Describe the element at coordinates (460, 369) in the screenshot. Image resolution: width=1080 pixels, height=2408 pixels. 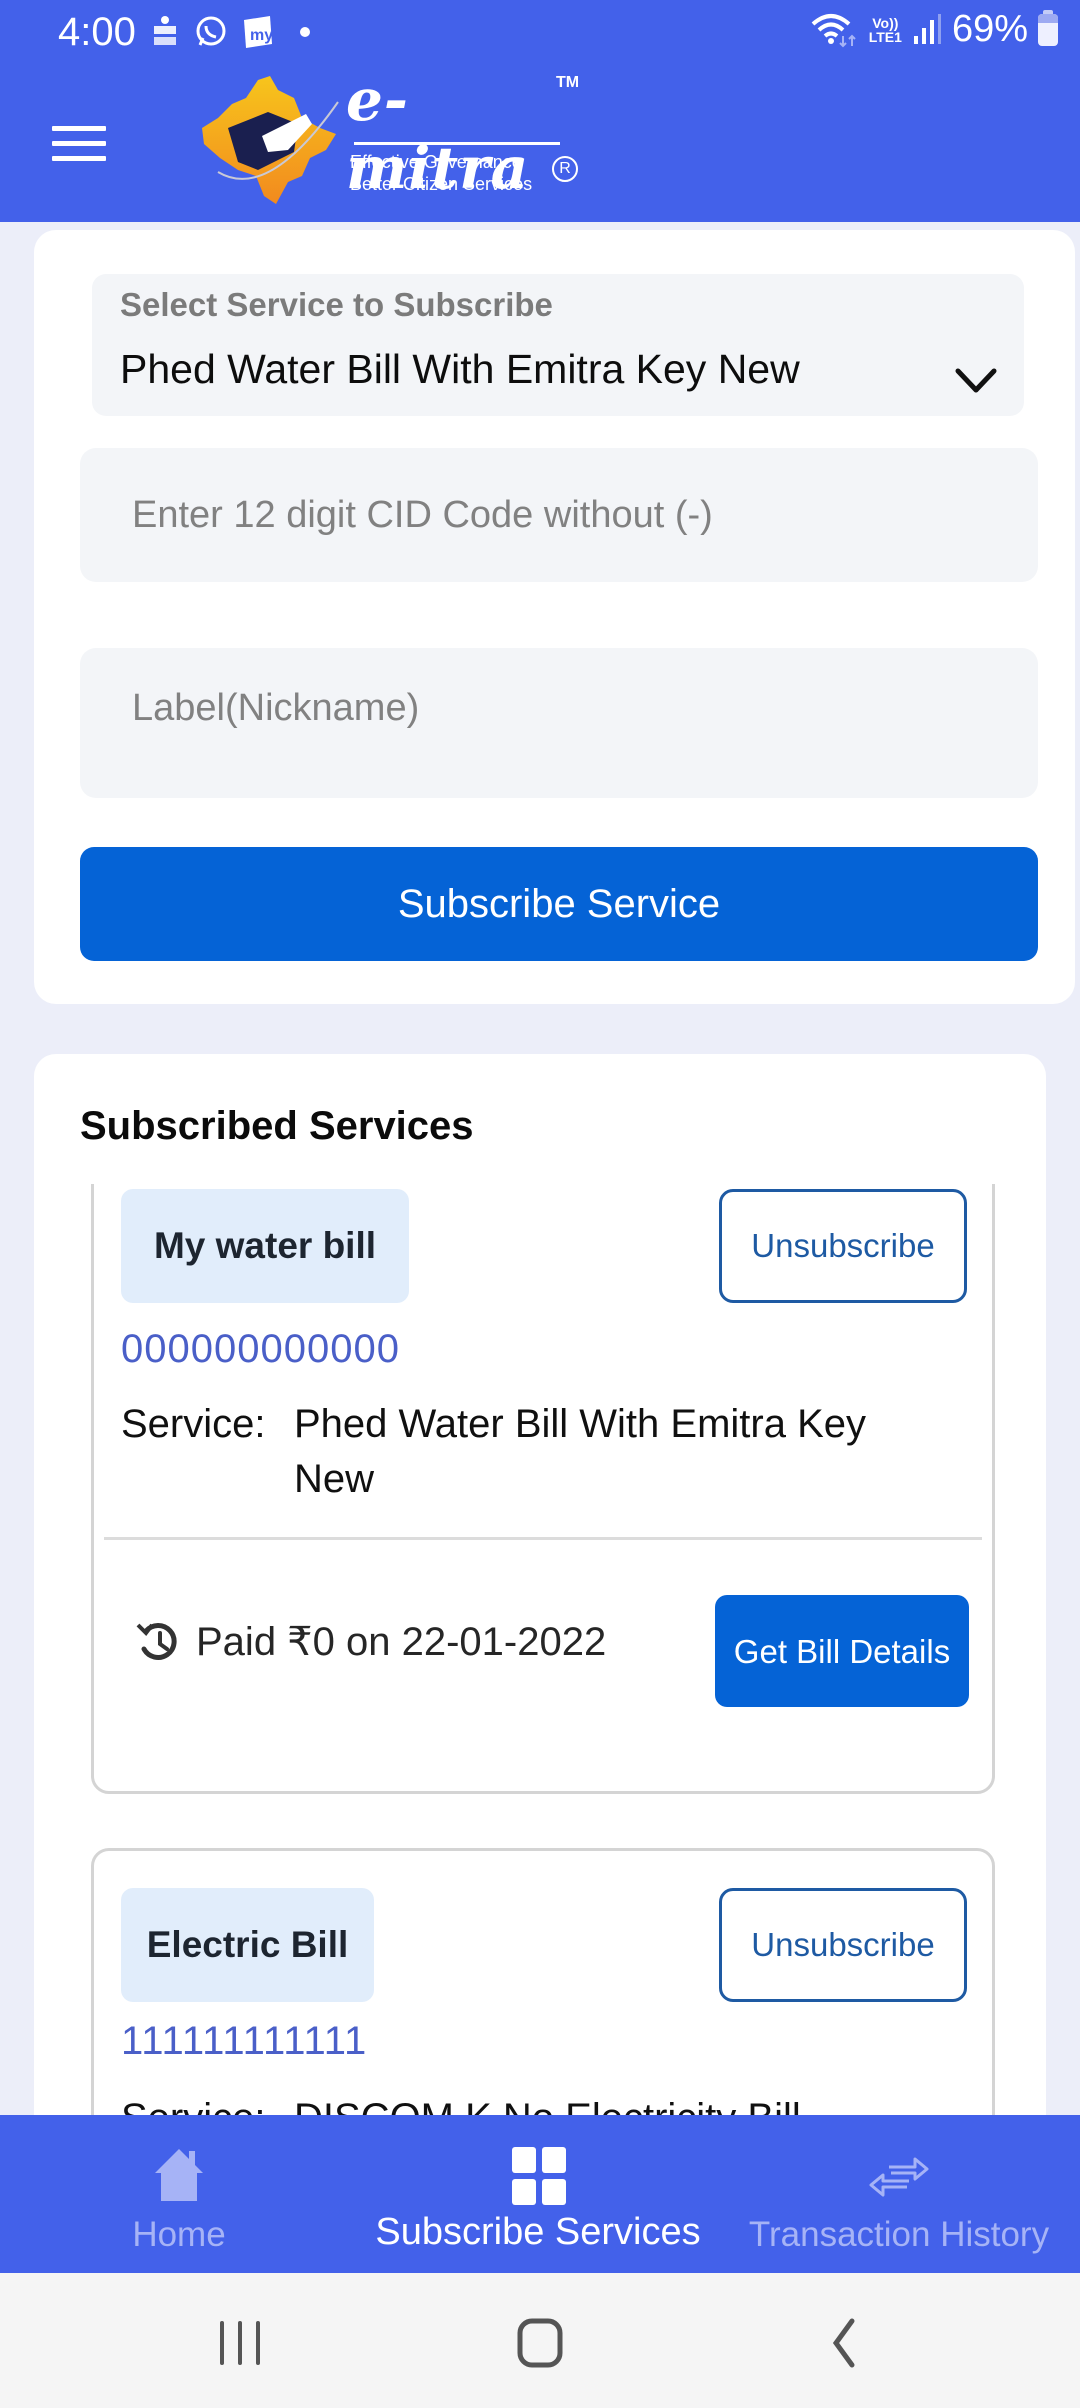
I see `service-select-value: Phed Water Bill With Emitra Key New` at that location.